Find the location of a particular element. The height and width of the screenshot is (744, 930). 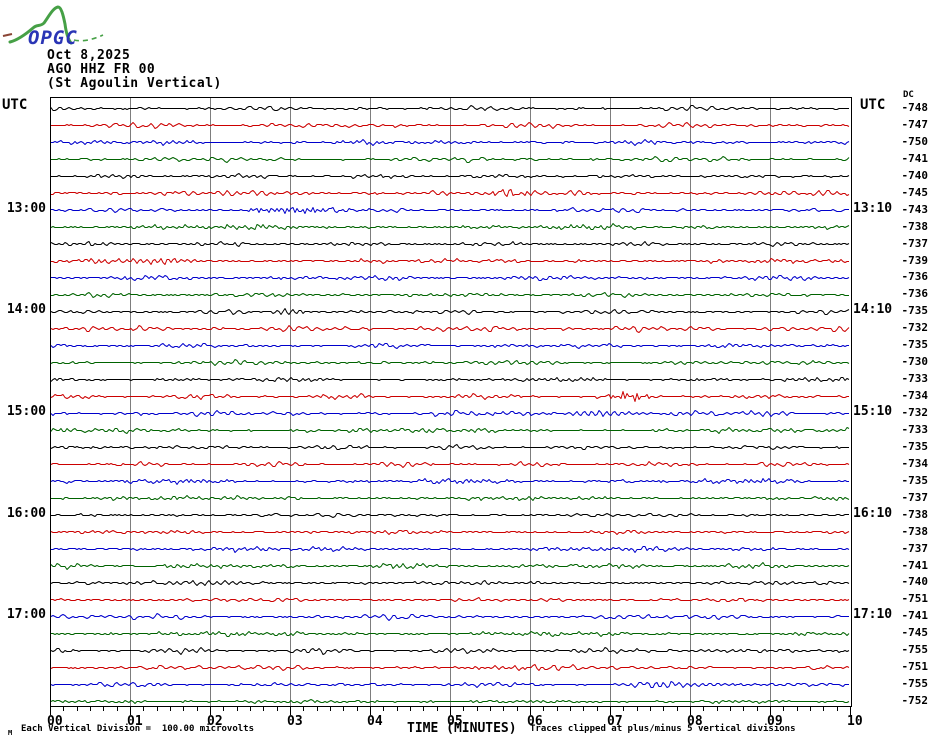

left-utc-header: UTC is located at coordinates (15, 105).